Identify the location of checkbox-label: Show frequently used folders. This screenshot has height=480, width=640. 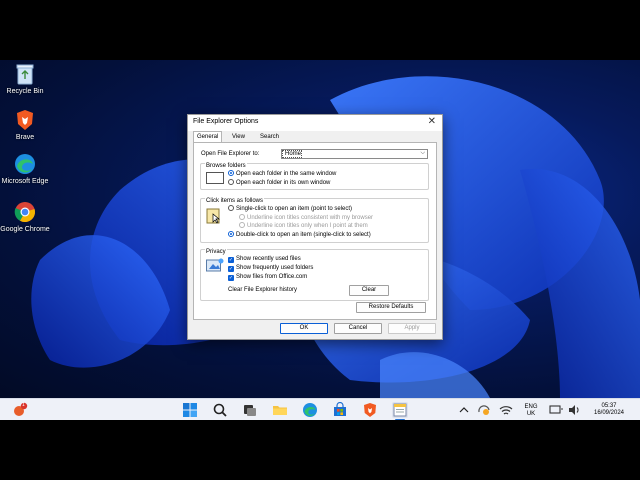
(275, 268).